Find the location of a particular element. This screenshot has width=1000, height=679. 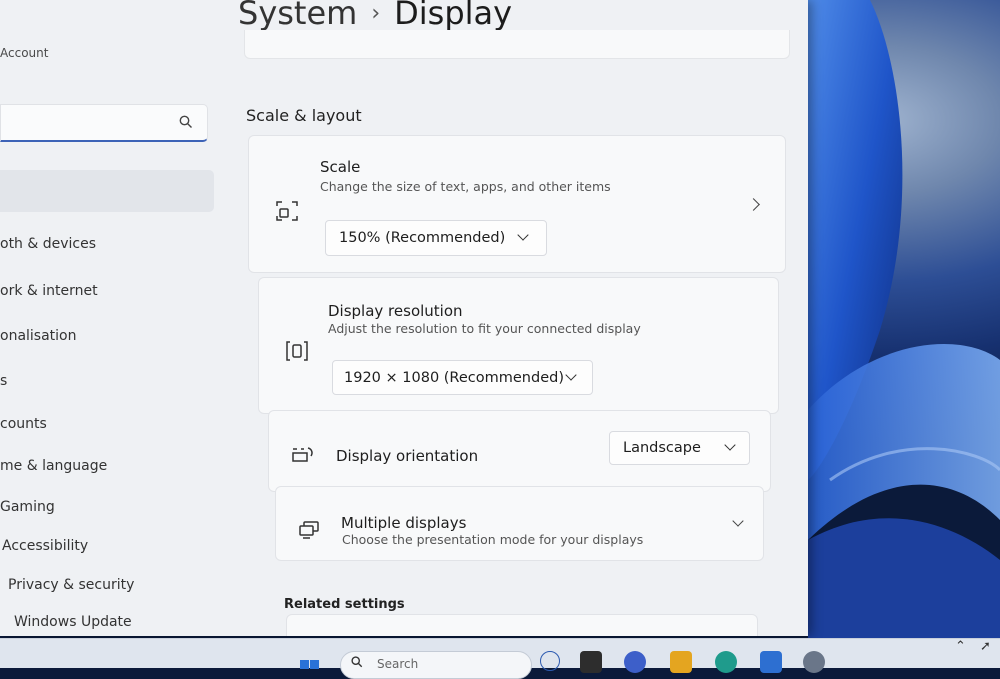

resolution-dropdown: 1920 × 1080 (Recommended) is located at coordinates (462, 377).